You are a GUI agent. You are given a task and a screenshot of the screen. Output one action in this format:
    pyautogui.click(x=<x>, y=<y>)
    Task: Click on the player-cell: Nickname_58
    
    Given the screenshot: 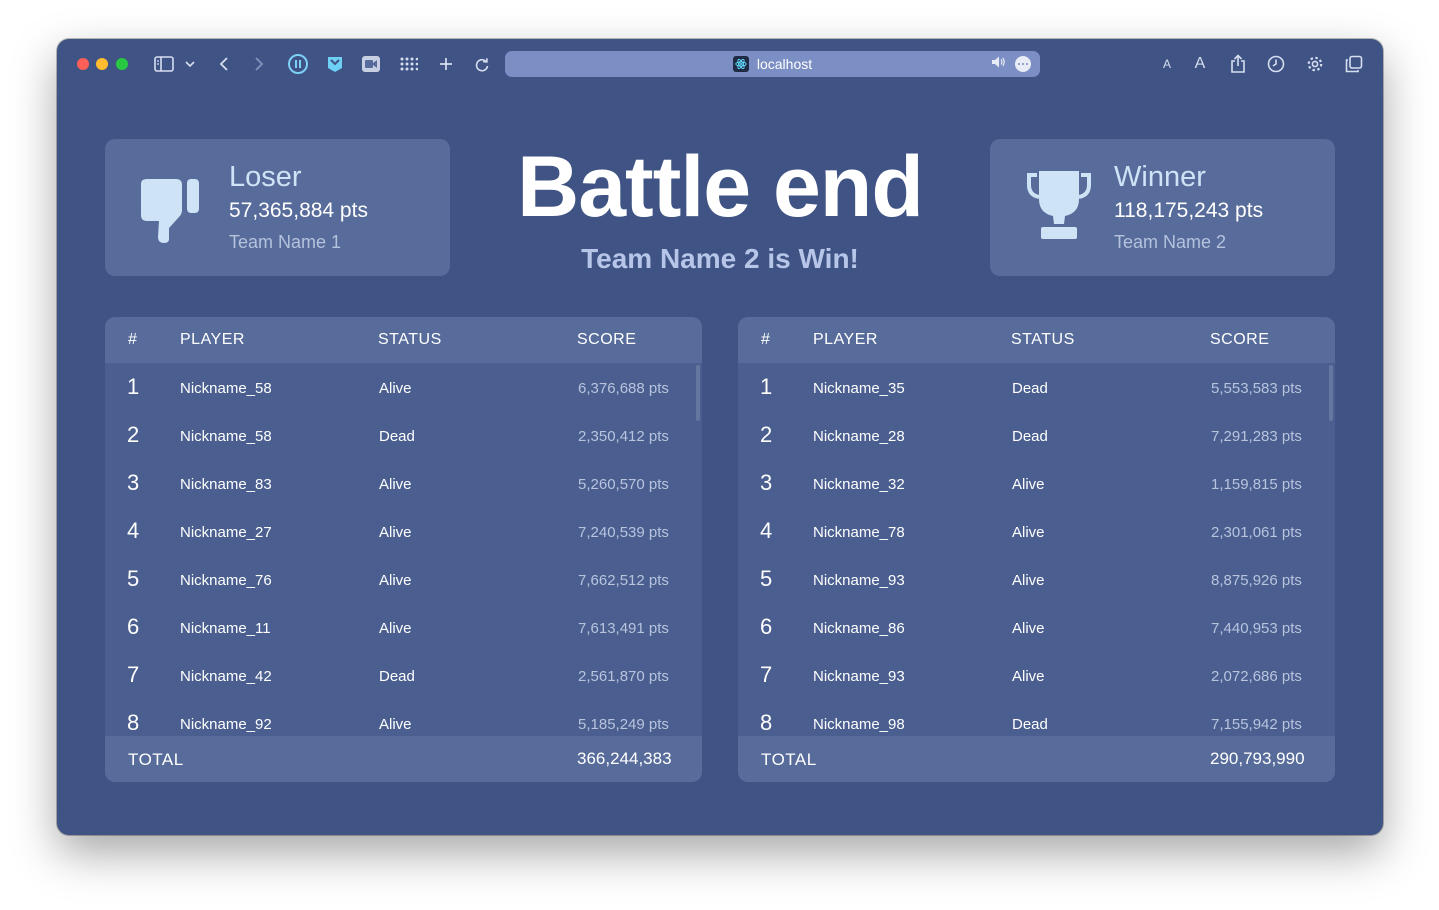 What is the action you would take?
    pyautogui.click(x=226, y=436)
    